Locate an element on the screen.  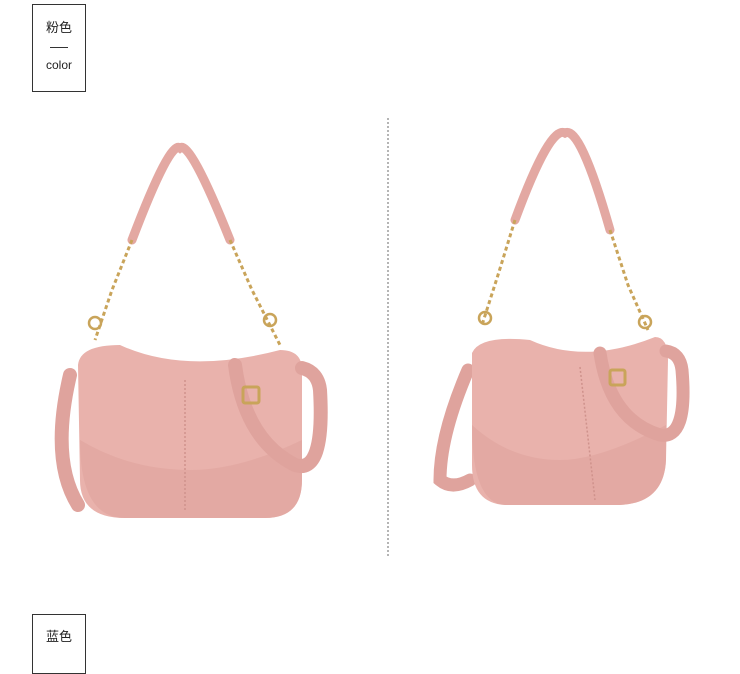
color-name-cn: 蓝色 is located at coordinates (58, 637).